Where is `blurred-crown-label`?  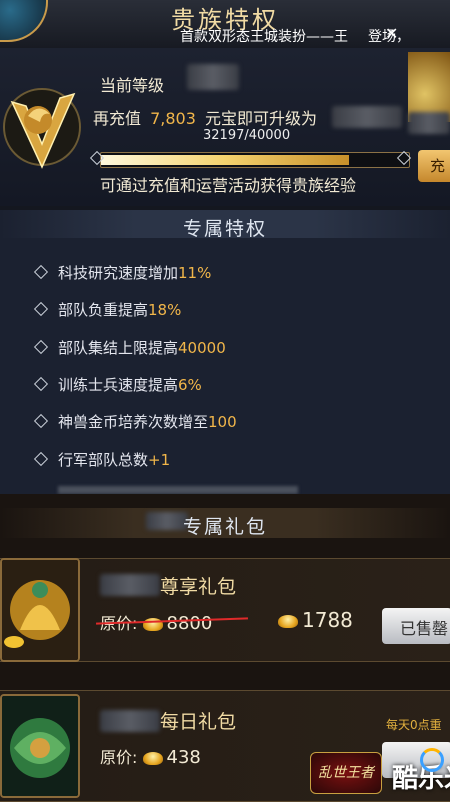
blurred-crown-label is located at coordinates (429, 123).